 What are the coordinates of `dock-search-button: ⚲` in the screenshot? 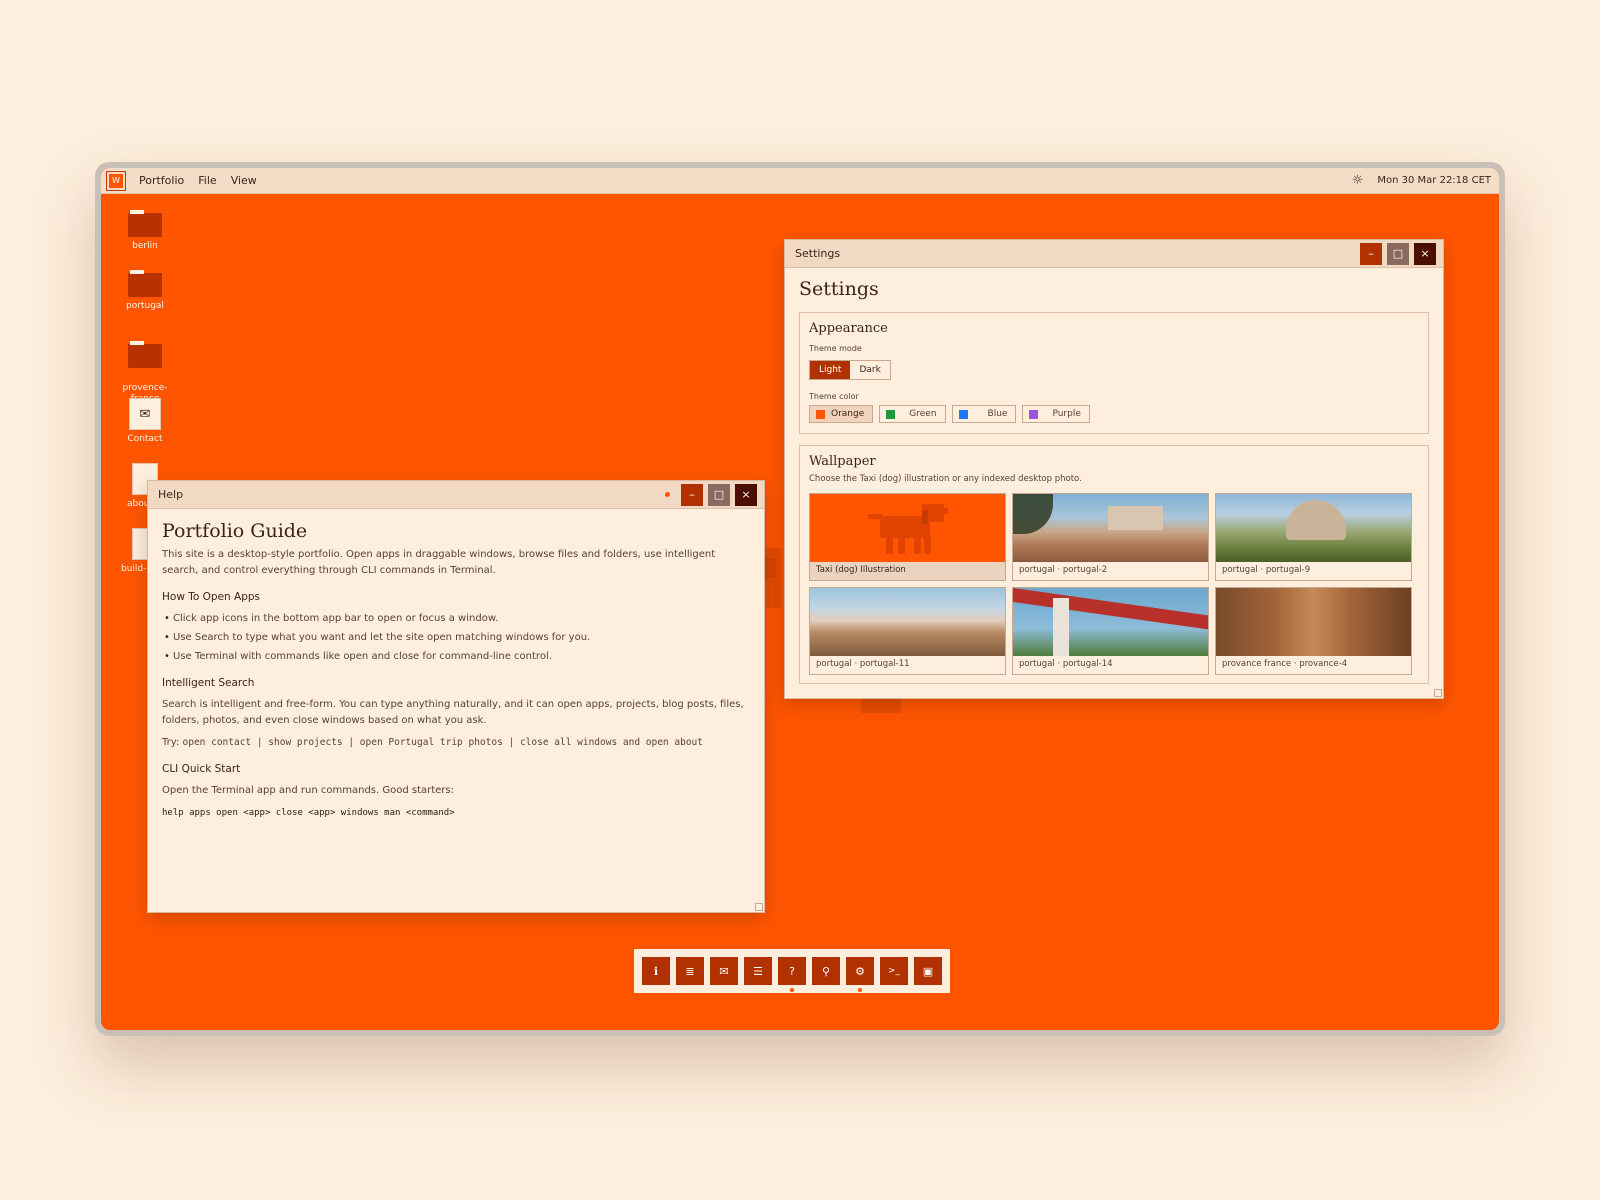 It's located at (826, 971).